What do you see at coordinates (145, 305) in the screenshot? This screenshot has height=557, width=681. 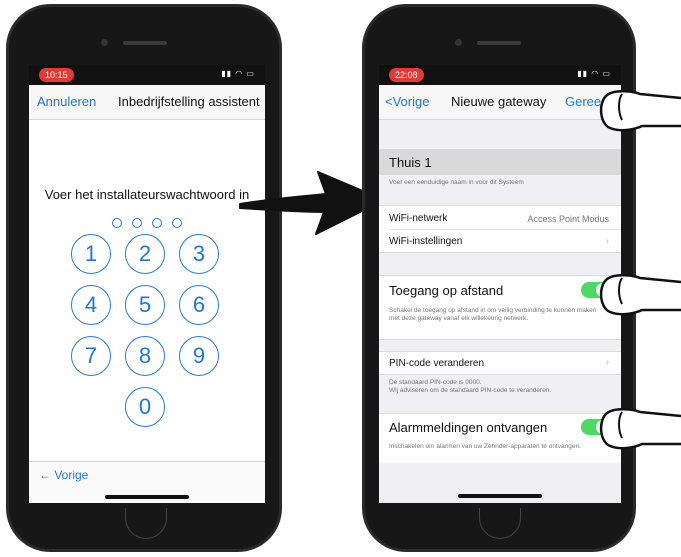 I see `key-5: 5` at bounding box center [145, 305].